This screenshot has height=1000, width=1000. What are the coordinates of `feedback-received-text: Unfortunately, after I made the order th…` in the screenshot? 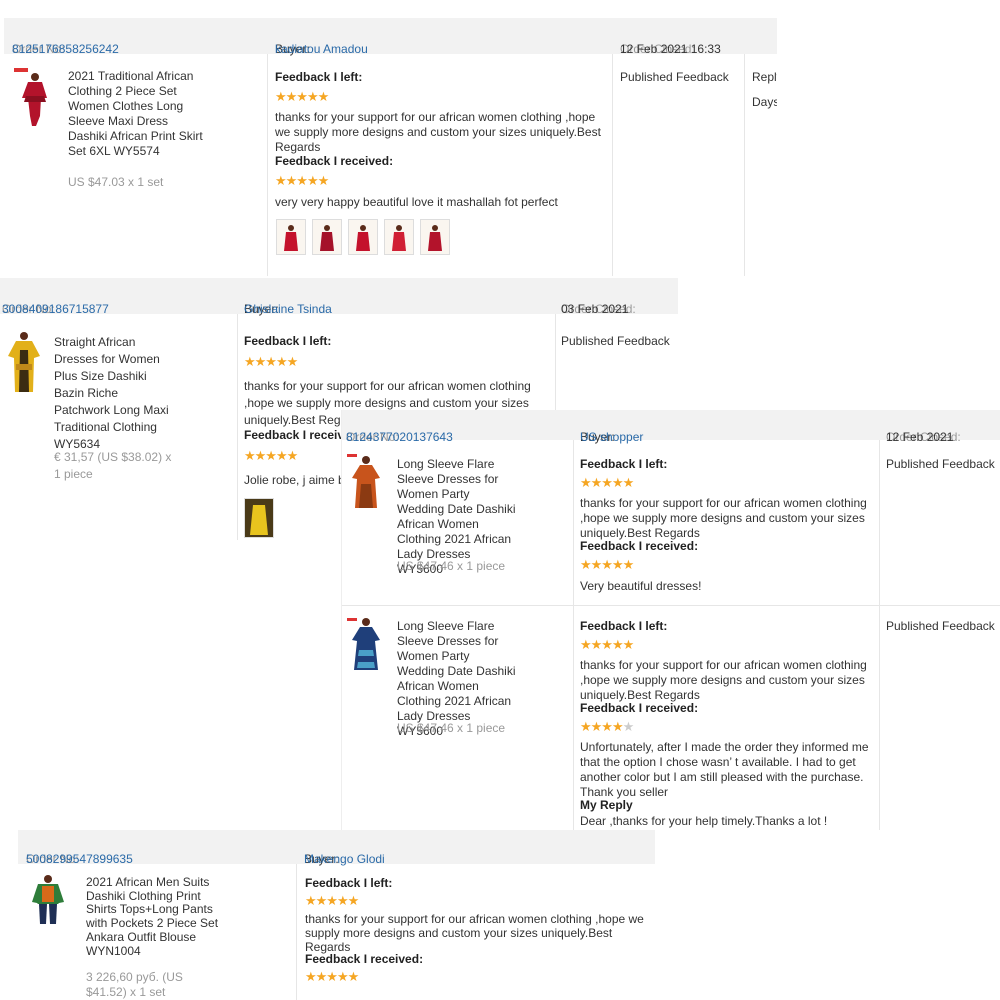 It's located at (724, 769).